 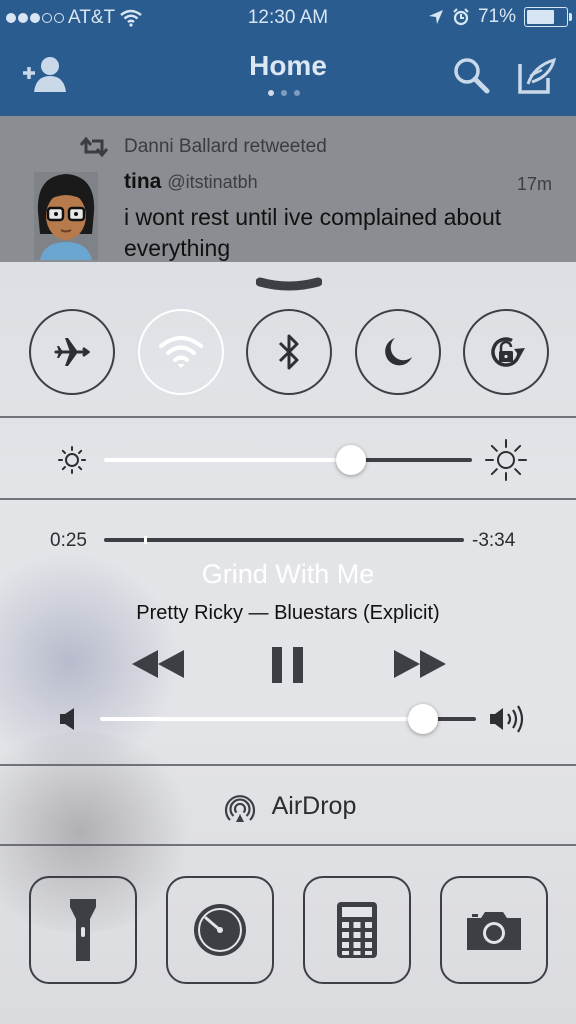 I want to click on battery-percent: 71%, so click(x=496, y=16).